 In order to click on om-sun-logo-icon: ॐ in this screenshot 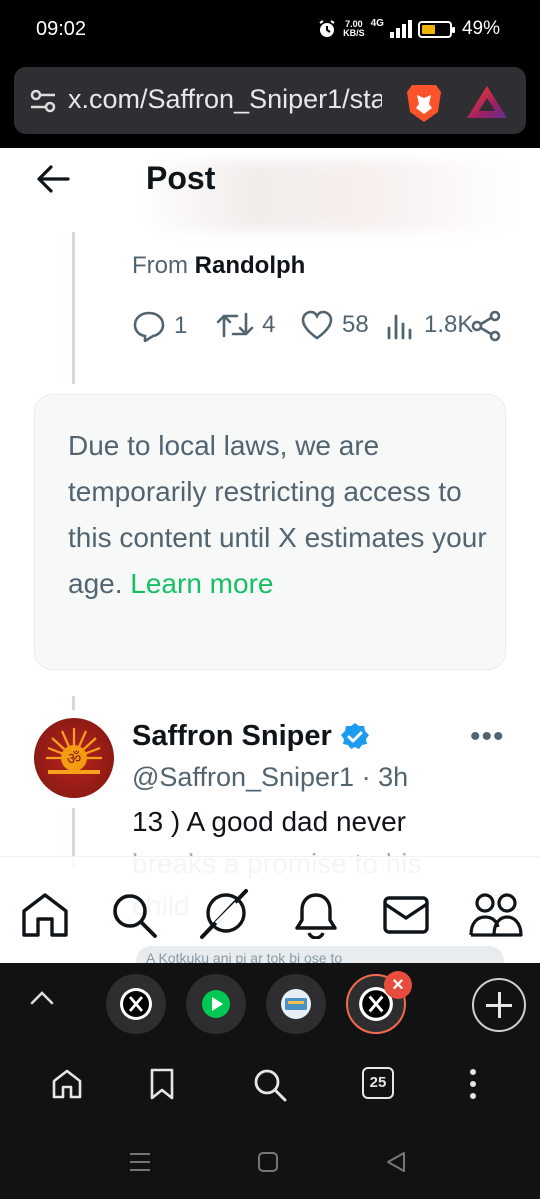, I will do `click(74, 751)`.